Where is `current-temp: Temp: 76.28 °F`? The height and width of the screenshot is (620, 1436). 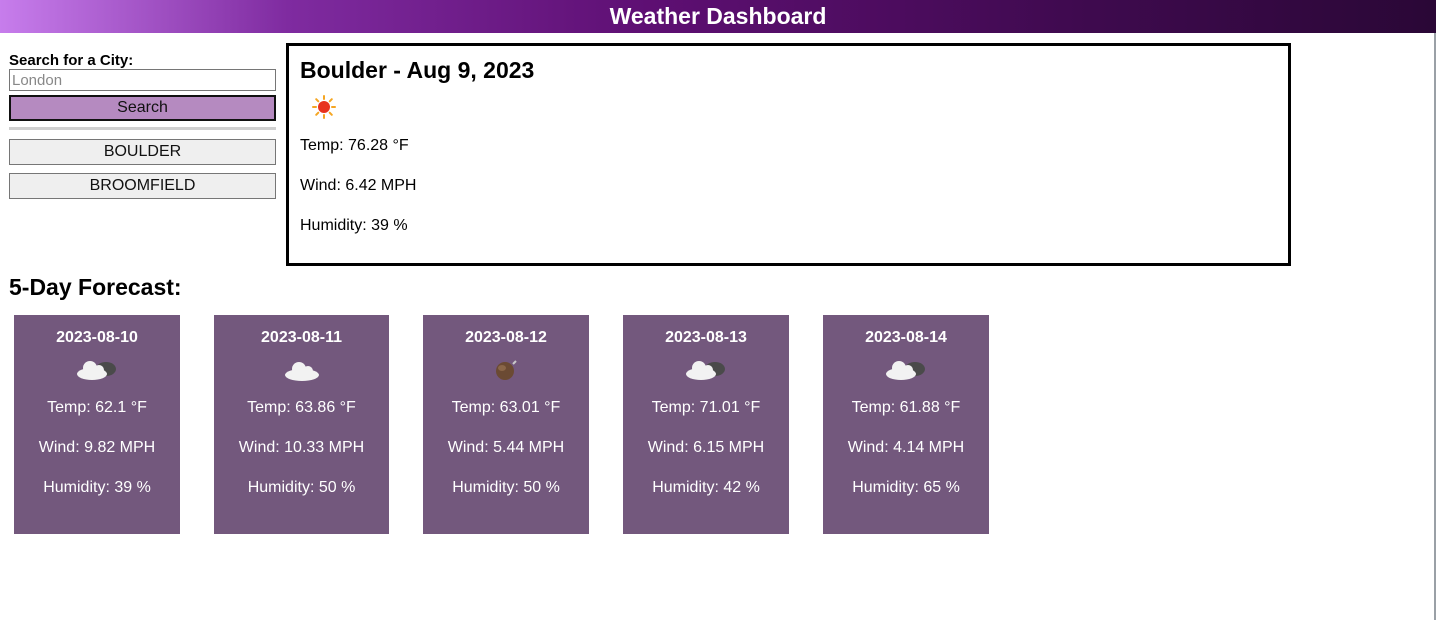 current-temp: Temp: 76.28 °F is located at coordinates (354, 145).